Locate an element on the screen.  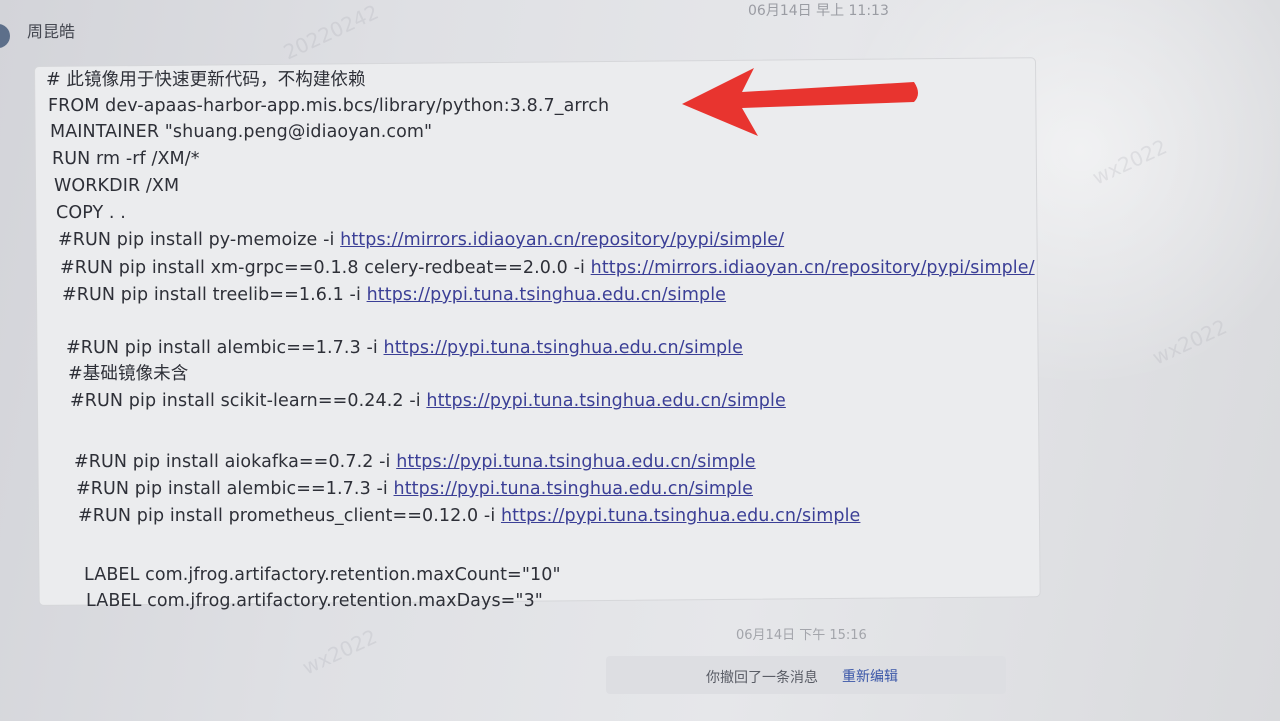
reedit-link: 重新编辑 is located at coordinates (870, 676).